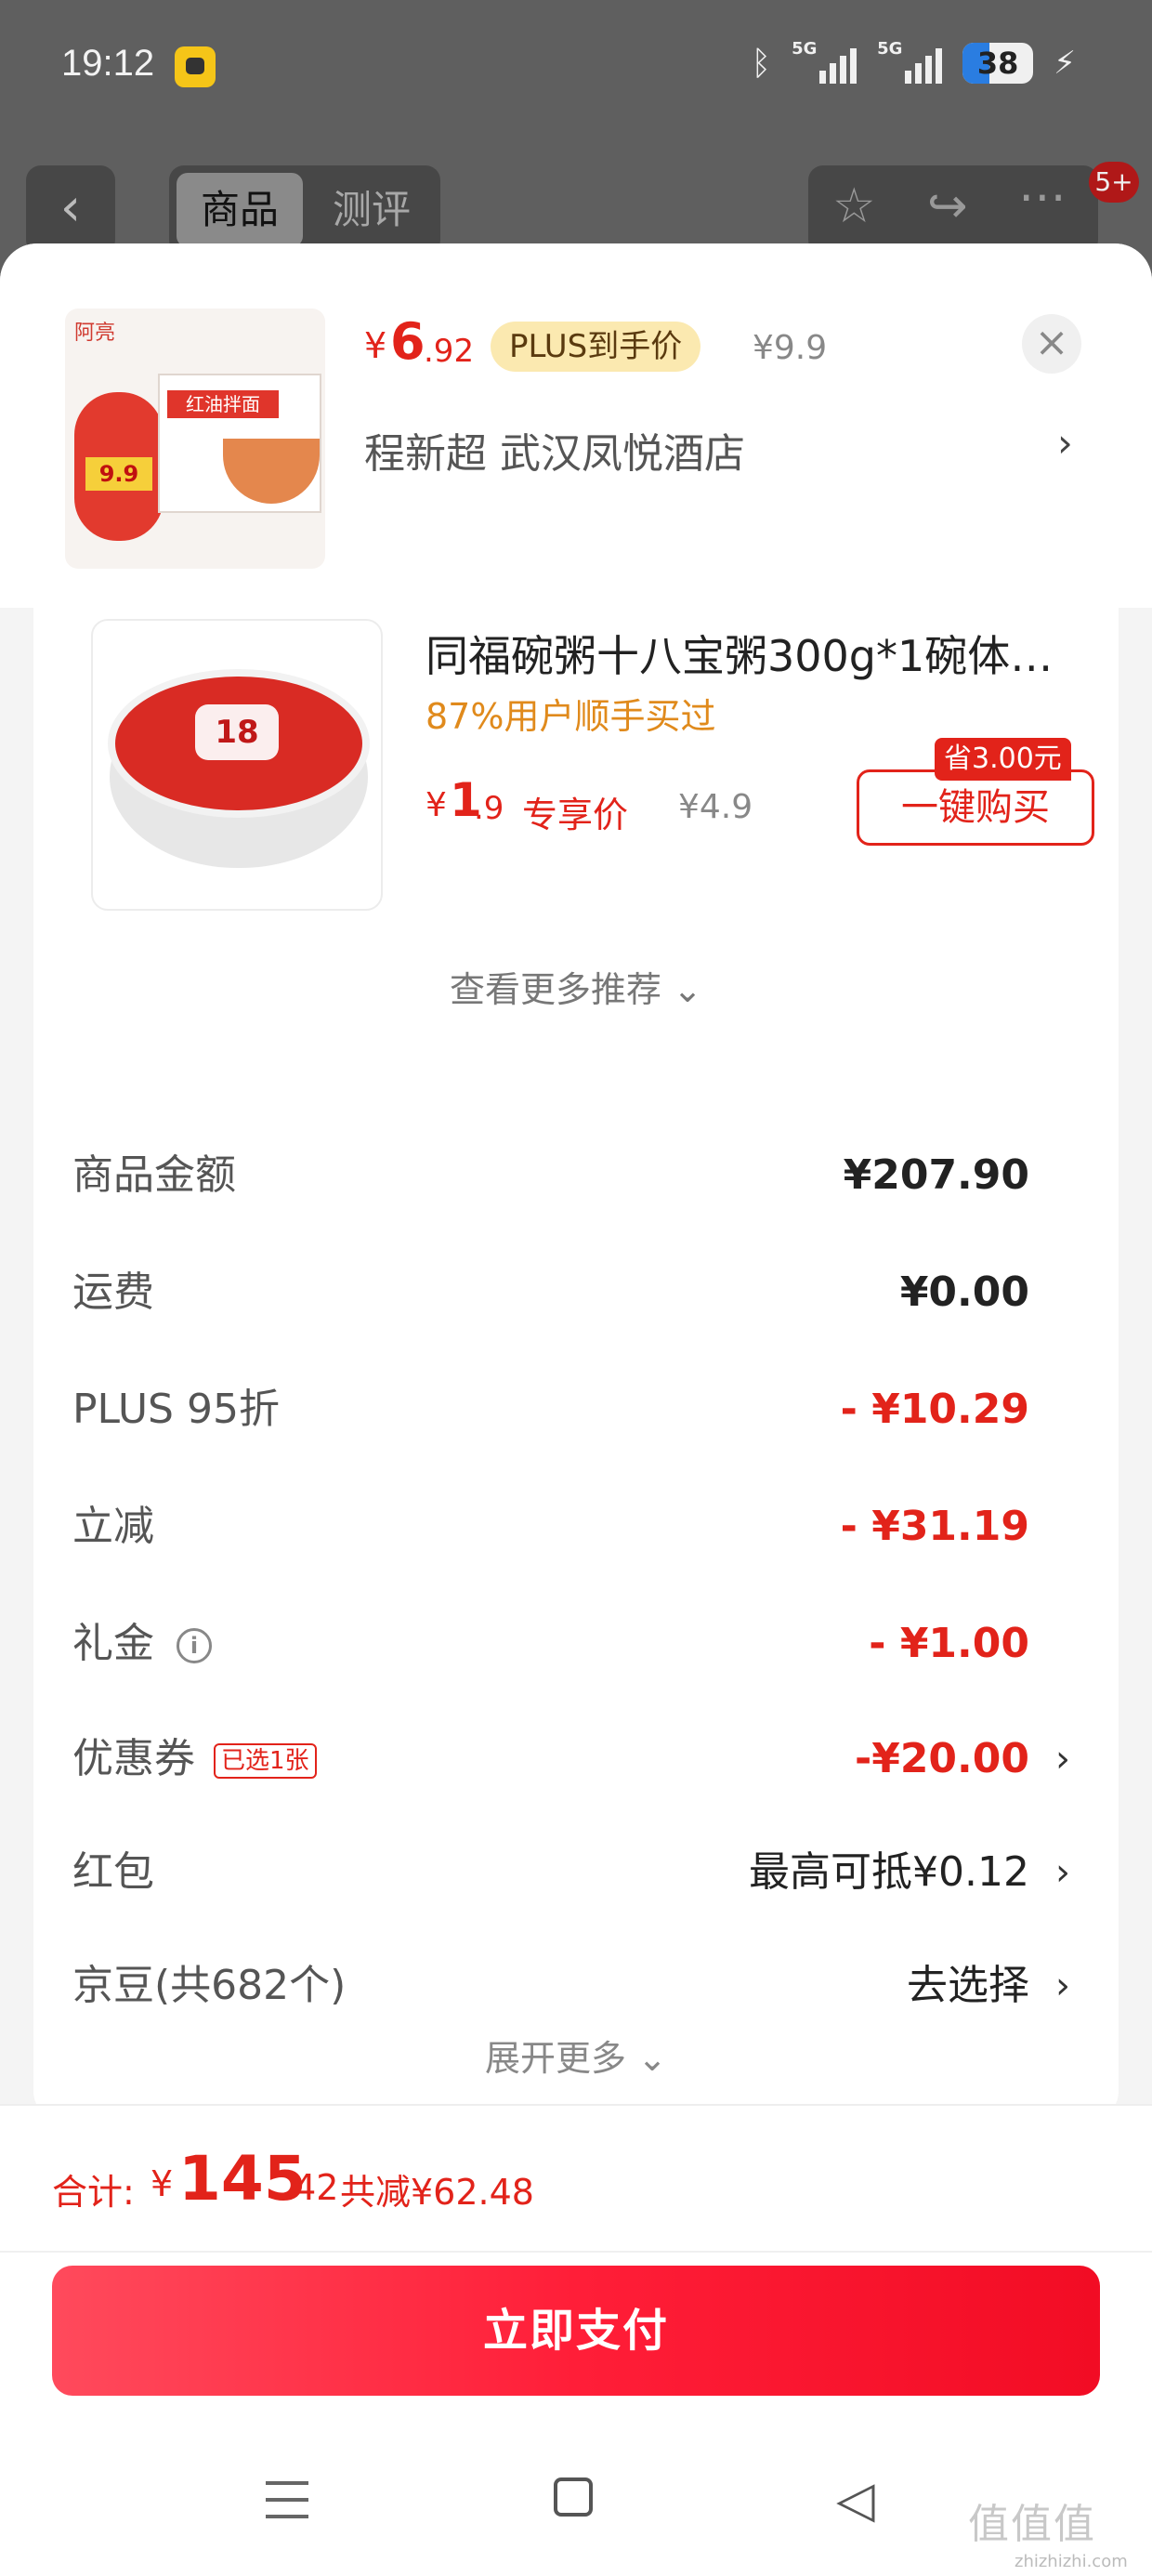 Image resolution: width=1152 pixels, height=2576 pixels. I want to click on battery-level: 38, so click(997, 63).